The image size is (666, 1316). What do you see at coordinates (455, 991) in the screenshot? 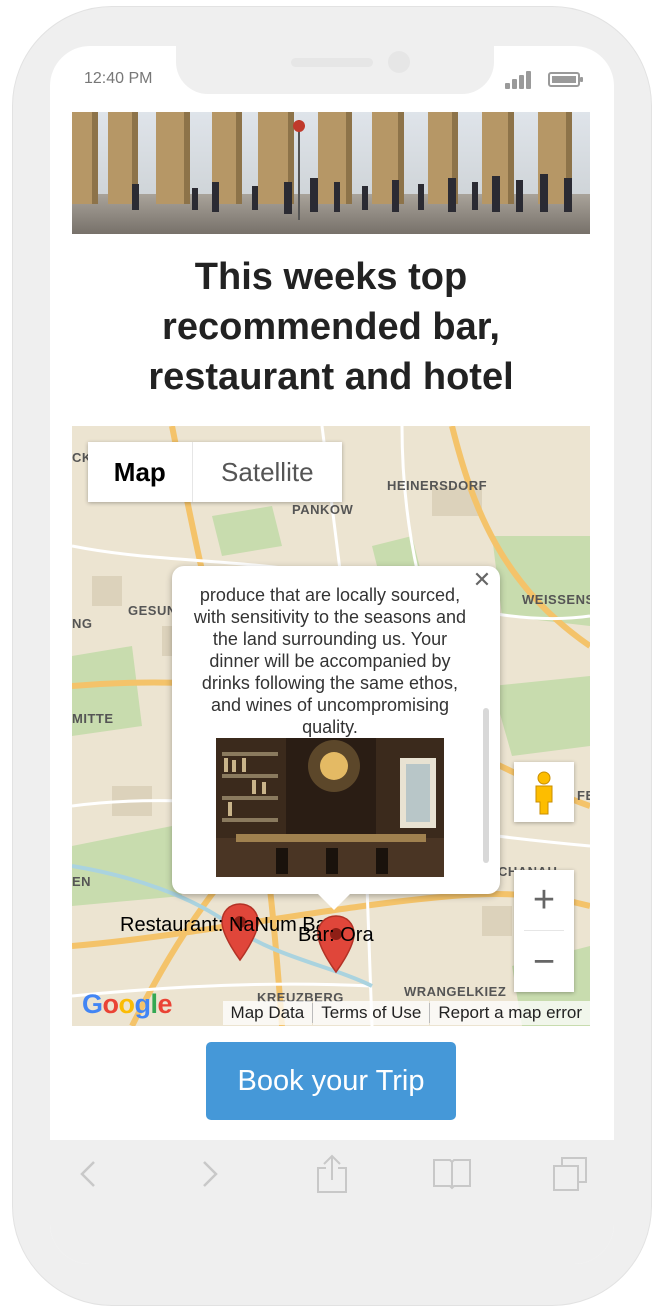
I see `map-area-label: WRANGELKIEZ` at bounding box center [455, 991].